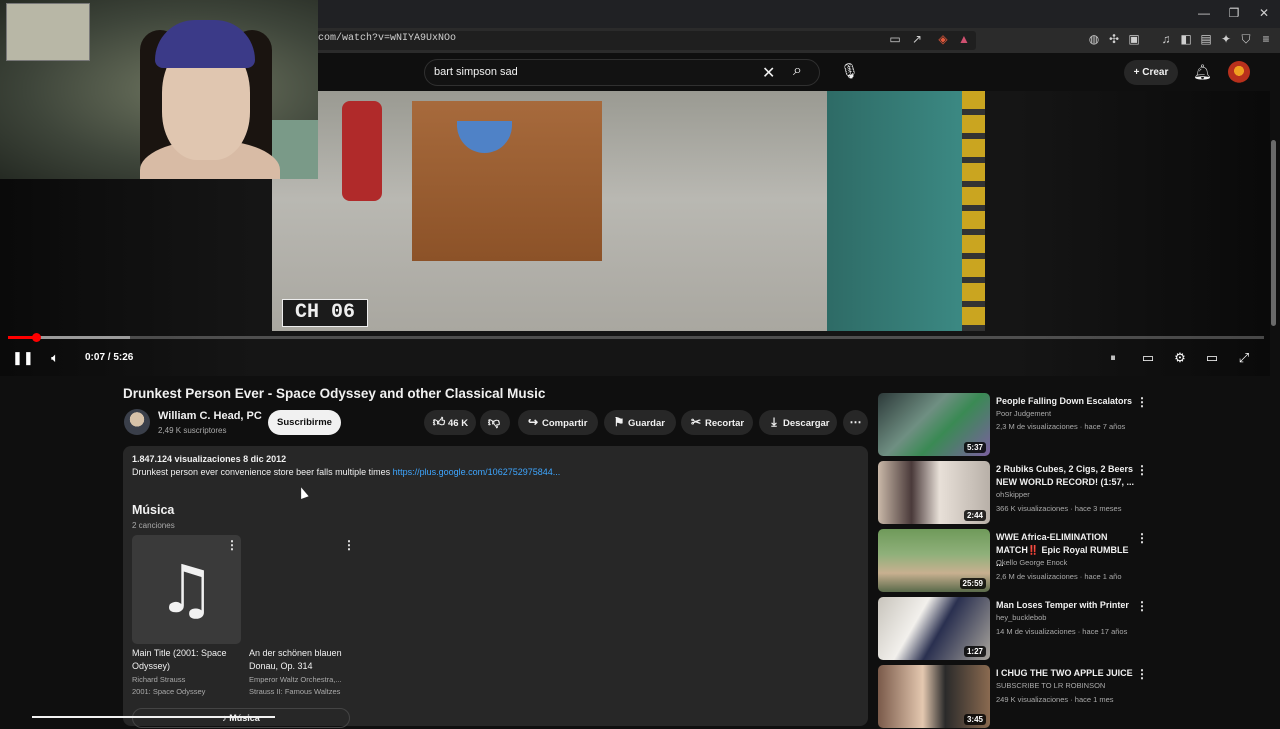  What do you see at coordinates (943, 39) in the screenshot?
I see `brave-shield-icon: ◈` at bounding box center [943, 39].